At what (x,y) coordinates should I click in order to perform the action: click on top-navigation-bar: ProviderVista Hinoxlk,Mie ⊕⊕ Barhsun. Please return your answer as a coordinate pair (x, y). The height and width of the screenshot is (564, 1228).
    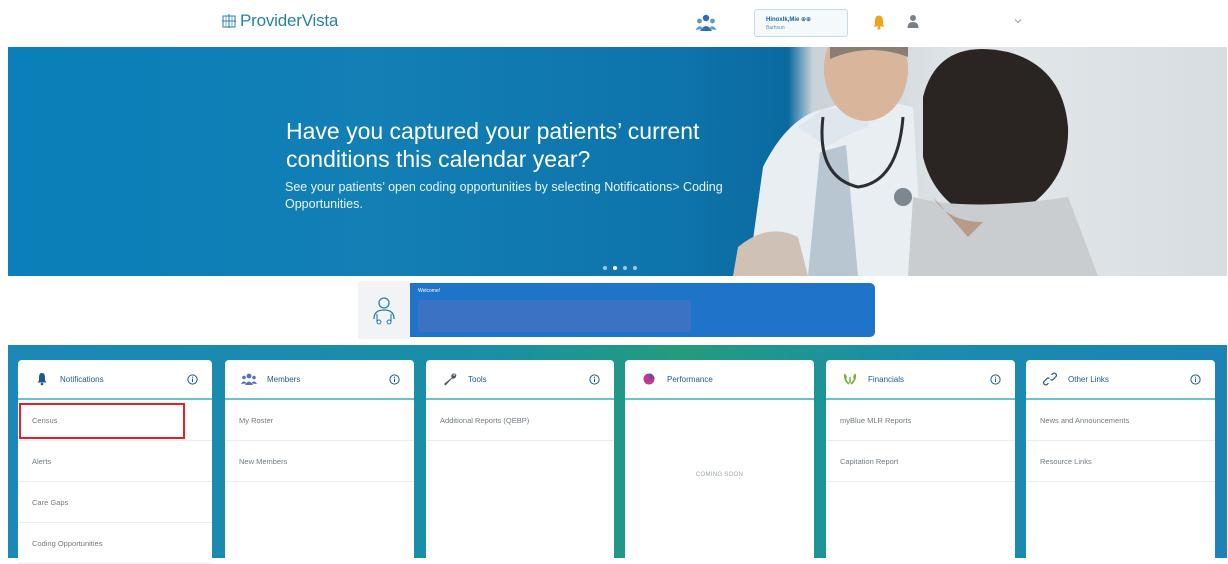
    Looking at the image, I should click on (614, 23).